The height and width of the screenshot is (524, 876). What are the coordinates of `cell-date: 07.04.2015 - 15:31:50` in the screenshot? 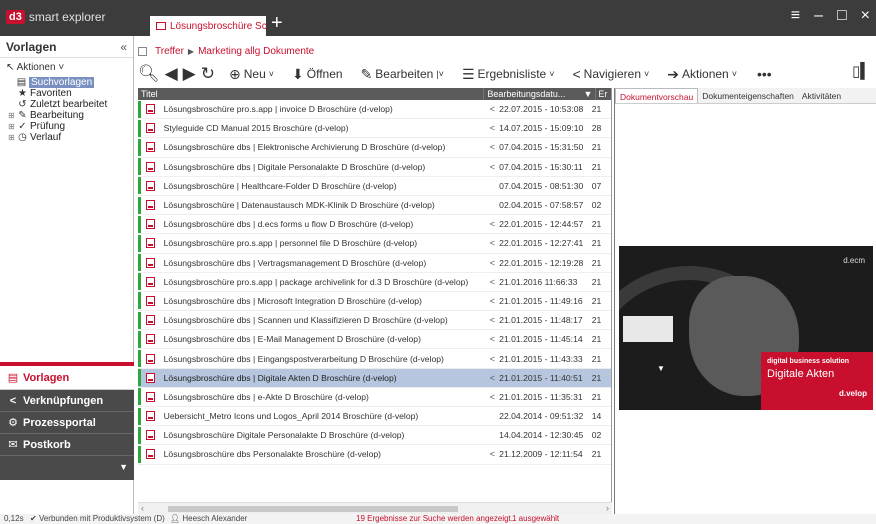 It's located at (541, 147).